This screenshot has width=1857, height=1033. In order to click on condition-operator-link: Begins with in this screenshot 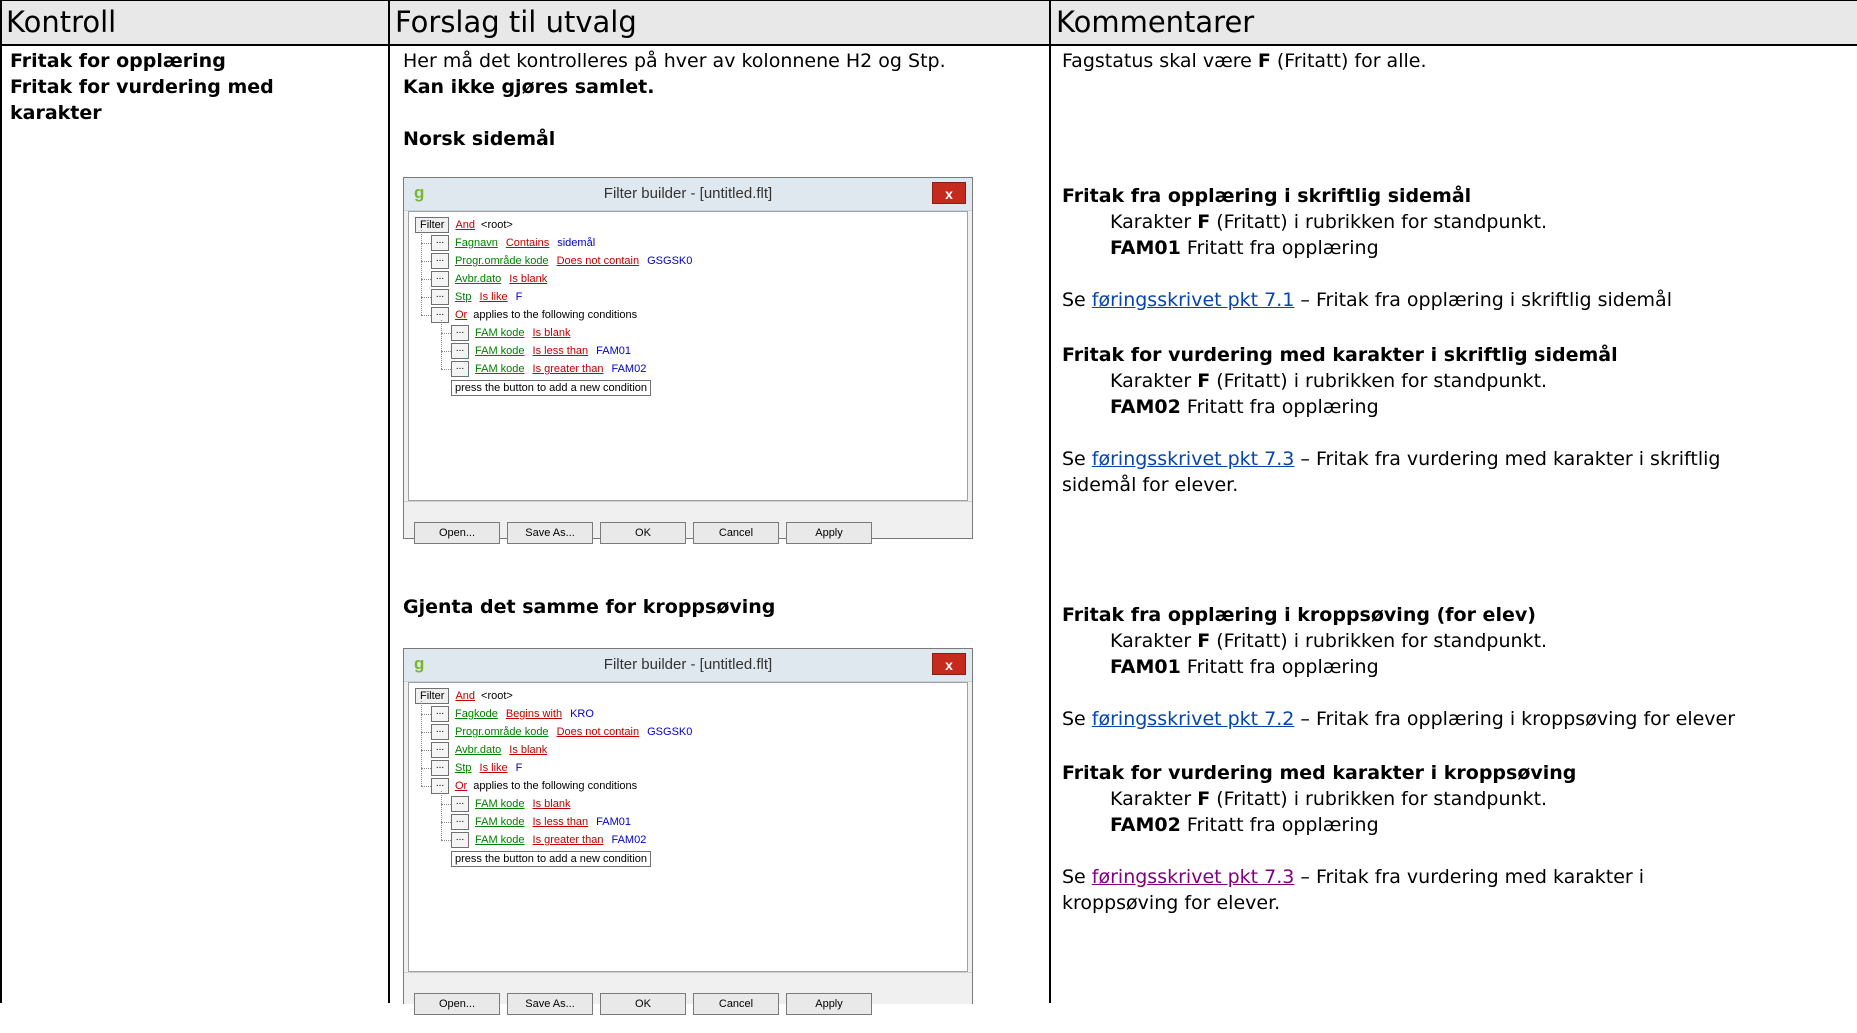, I will do `click(534, 714)`.